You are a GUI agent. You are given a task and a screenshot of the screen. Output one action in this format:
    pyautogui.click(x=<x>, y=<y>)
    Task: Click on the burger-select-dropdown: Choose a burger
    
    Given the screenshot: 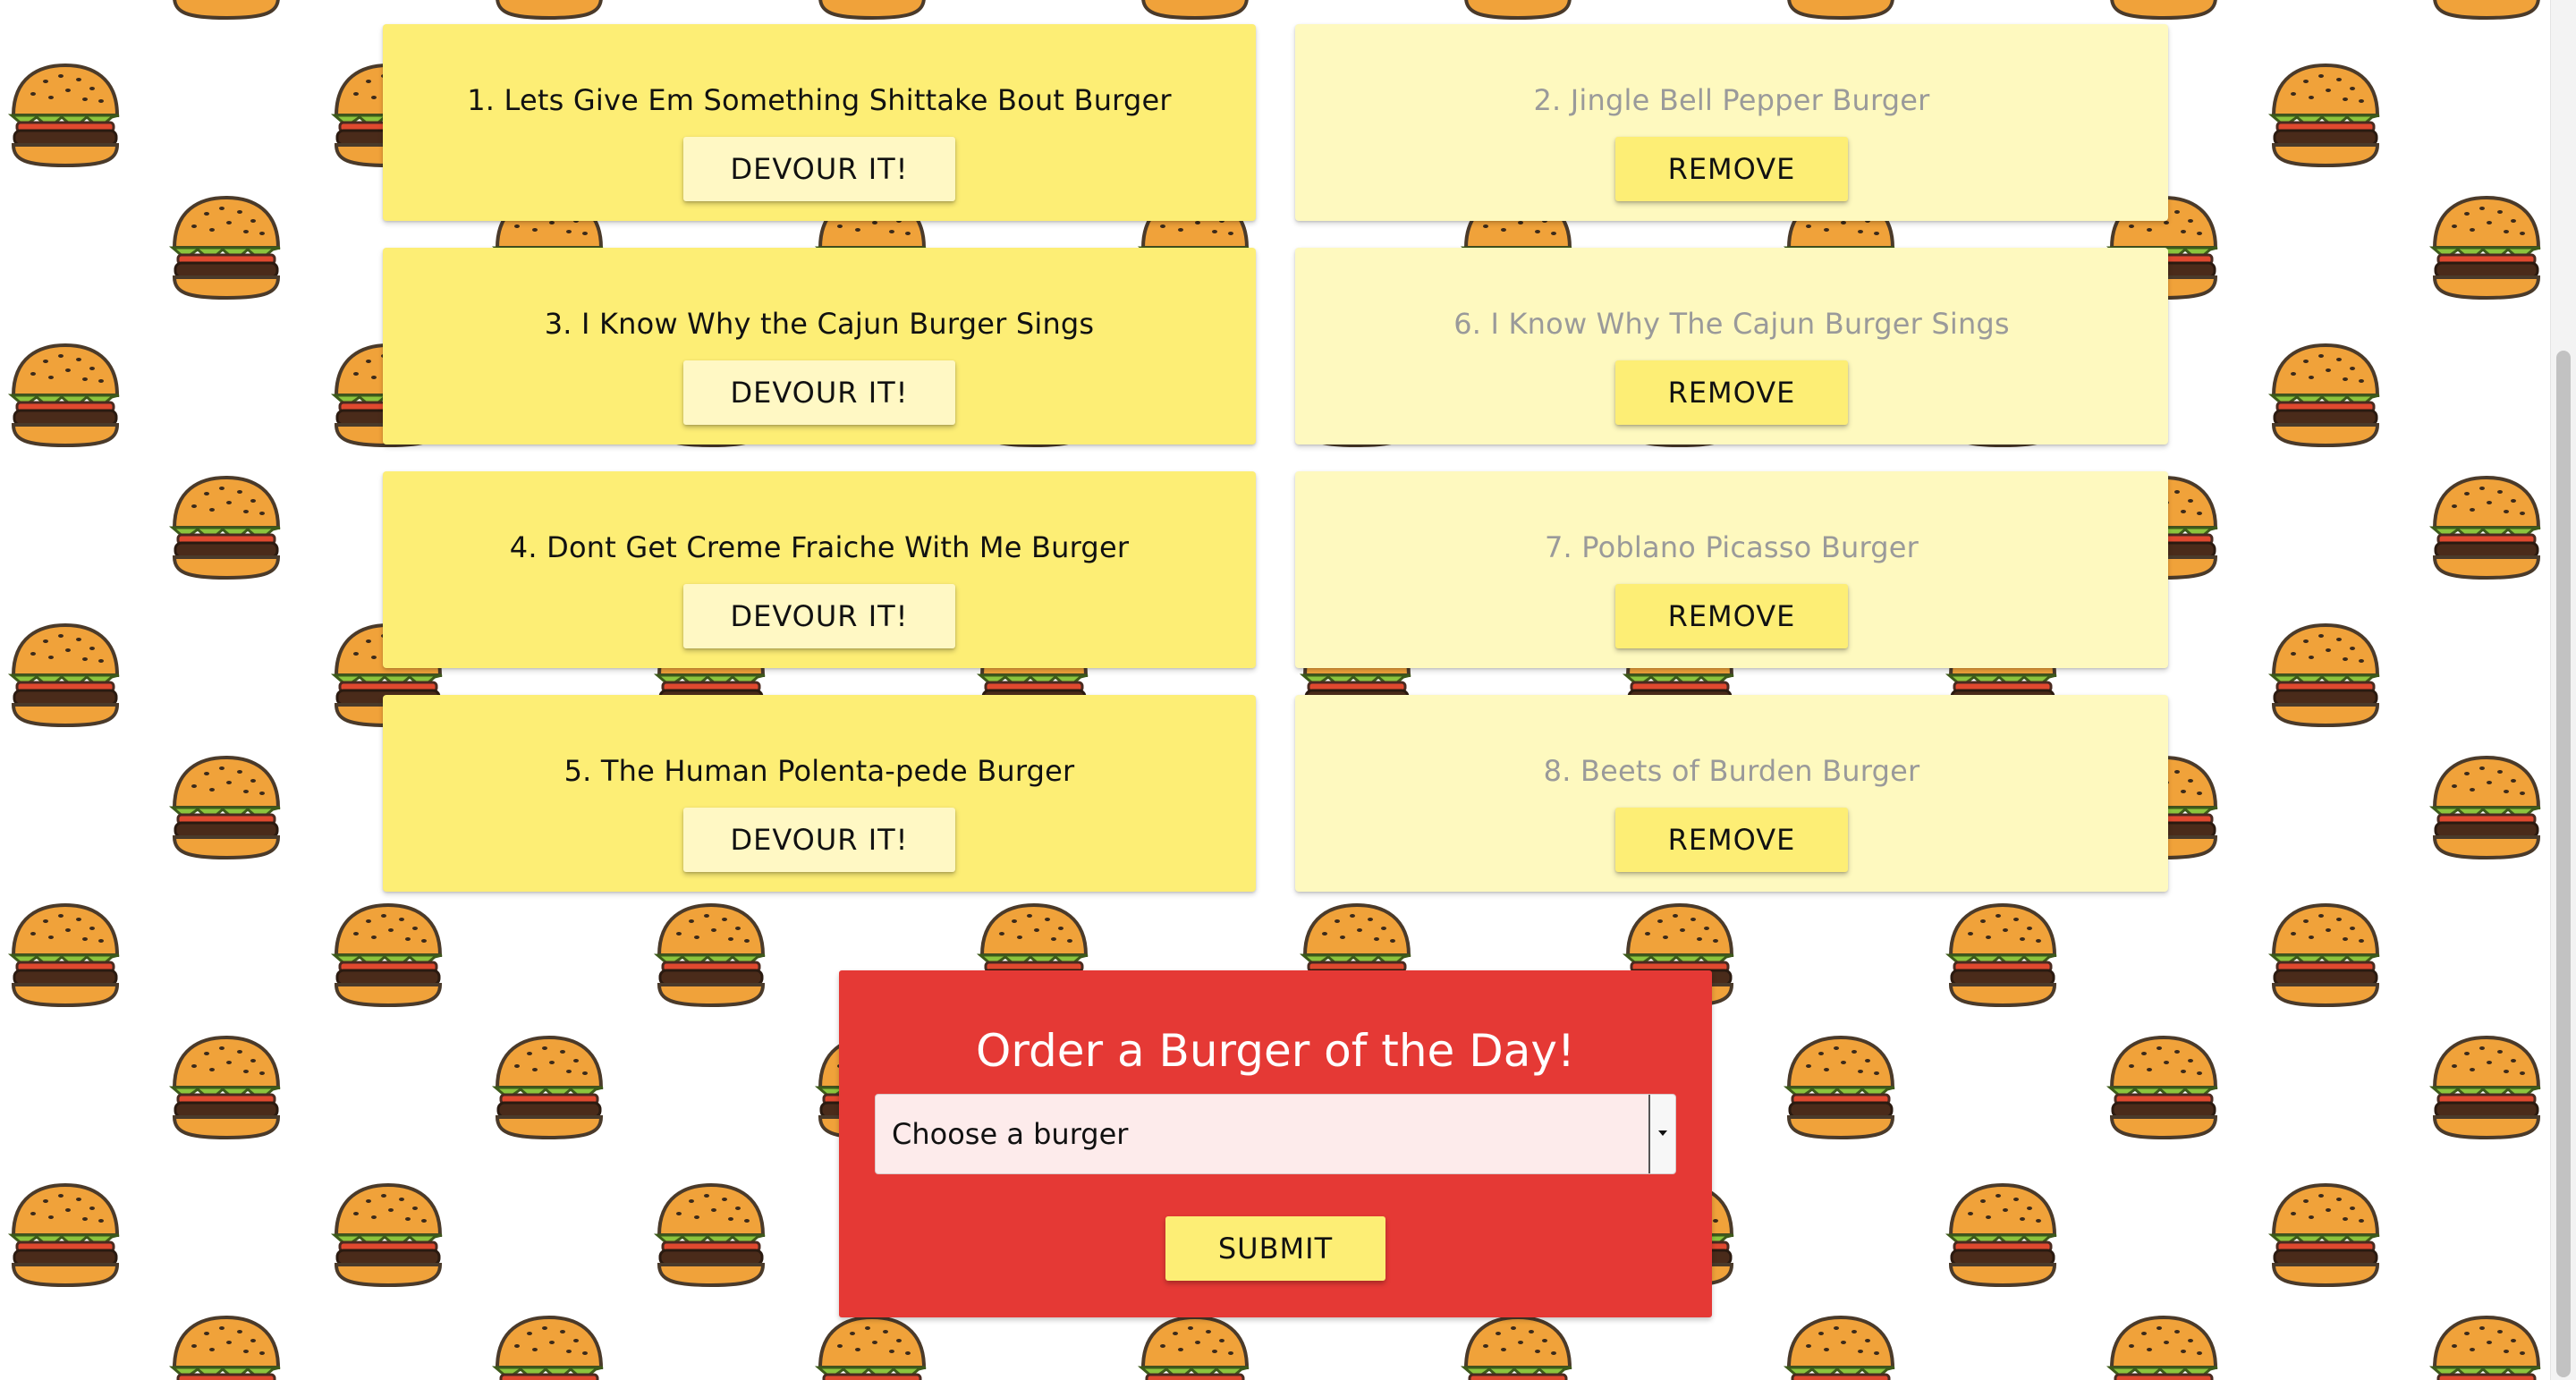 What is the action you would take?
    pyautogui.click(x=1275, y=1134)
    